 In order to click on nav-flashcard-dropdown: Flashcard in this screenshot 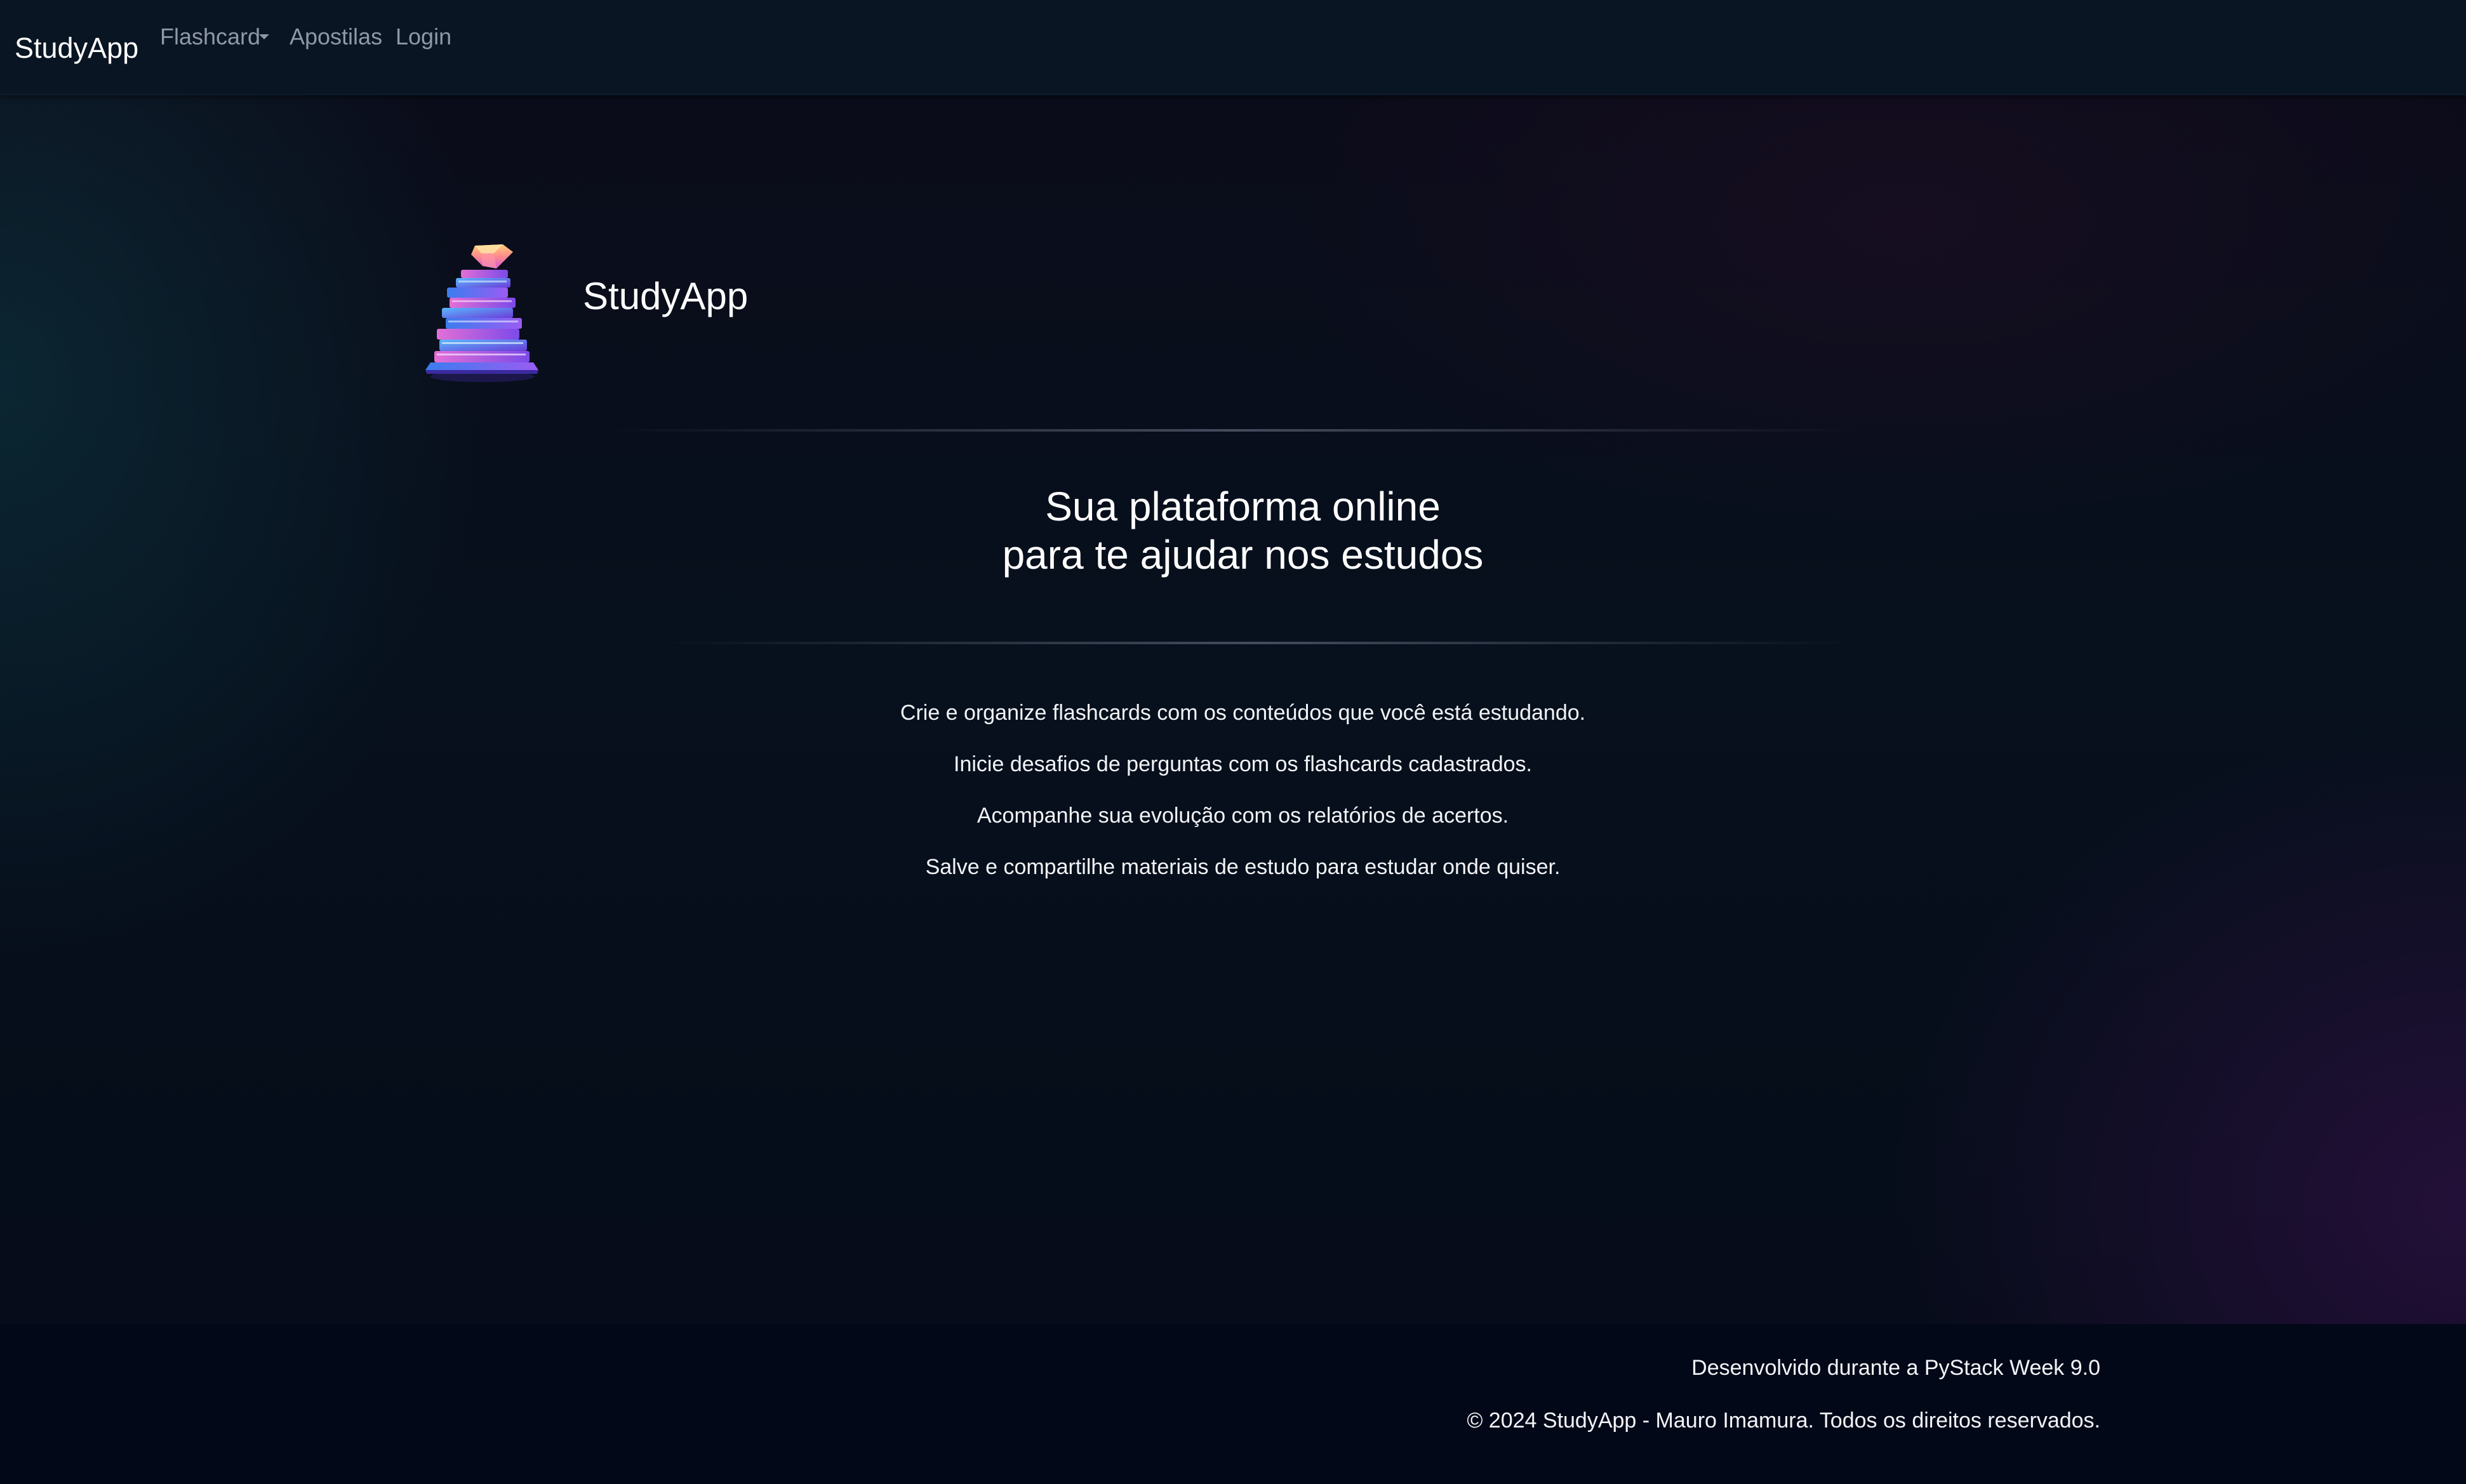, I will do `click(210, 37)`.